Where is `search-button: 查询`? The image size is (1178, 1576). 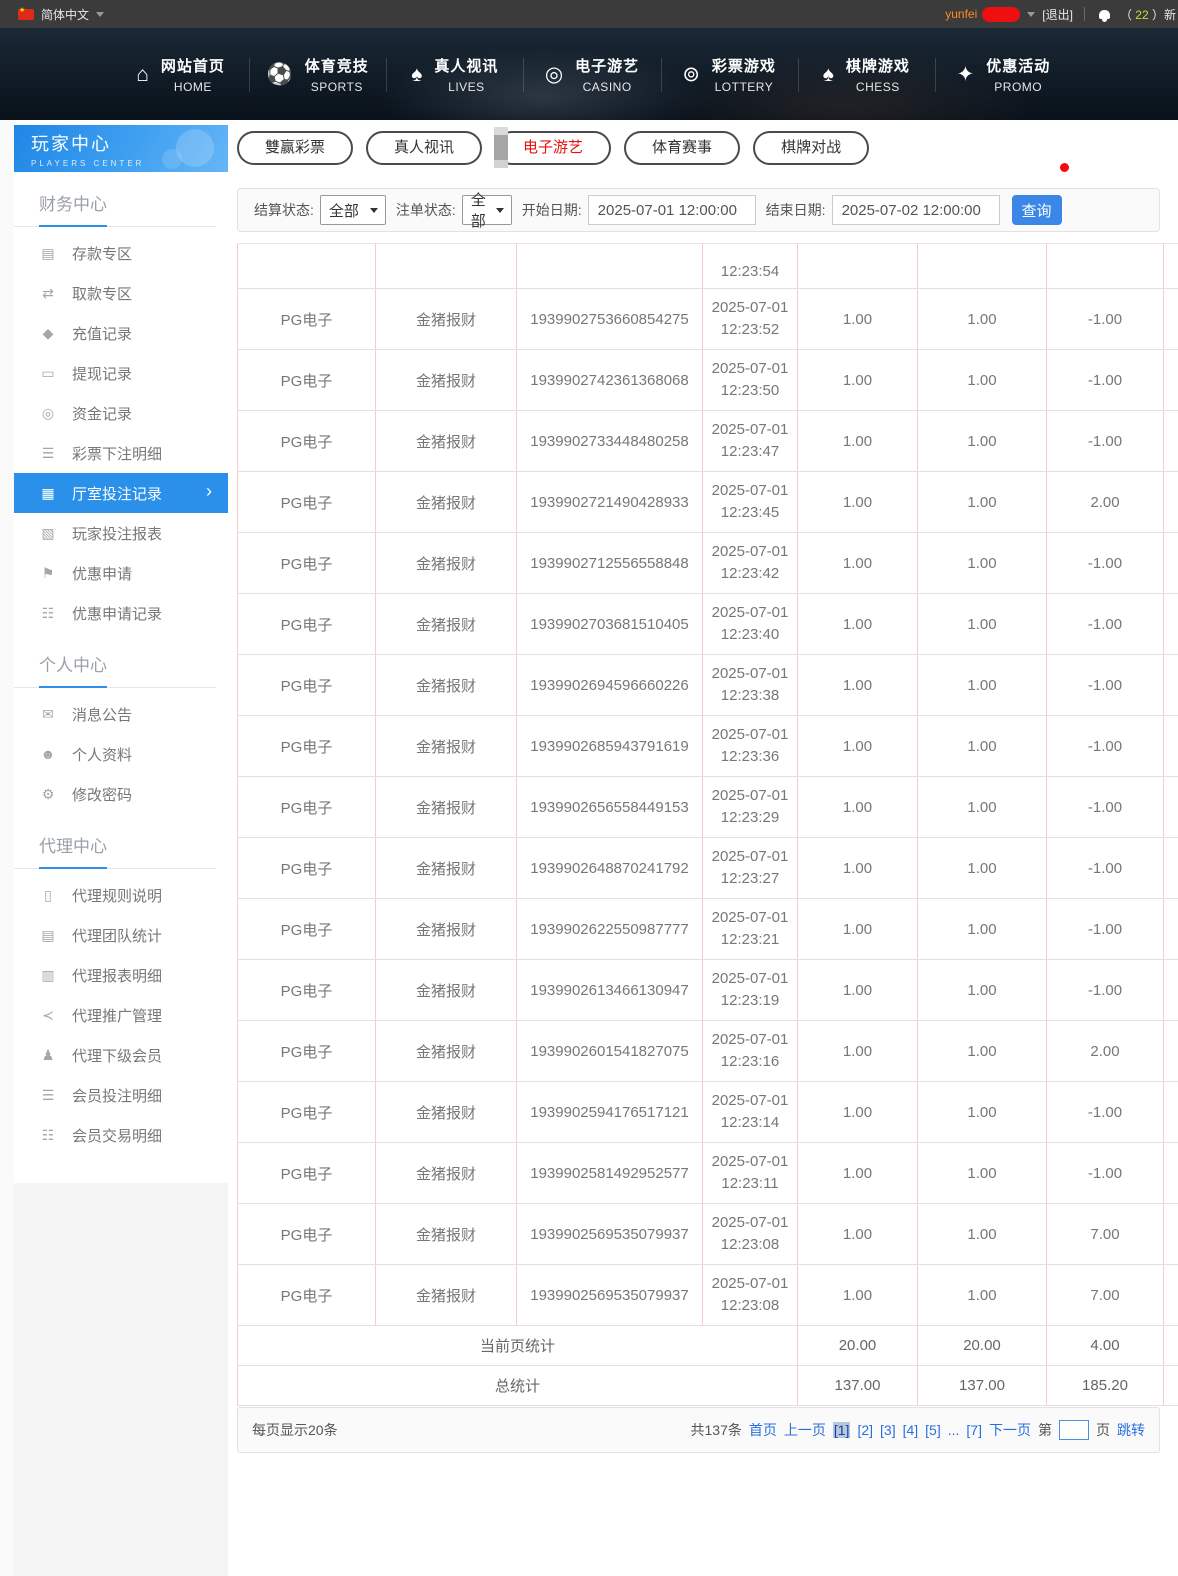
search-button: 查询 is located at coordinates (1036, 210).